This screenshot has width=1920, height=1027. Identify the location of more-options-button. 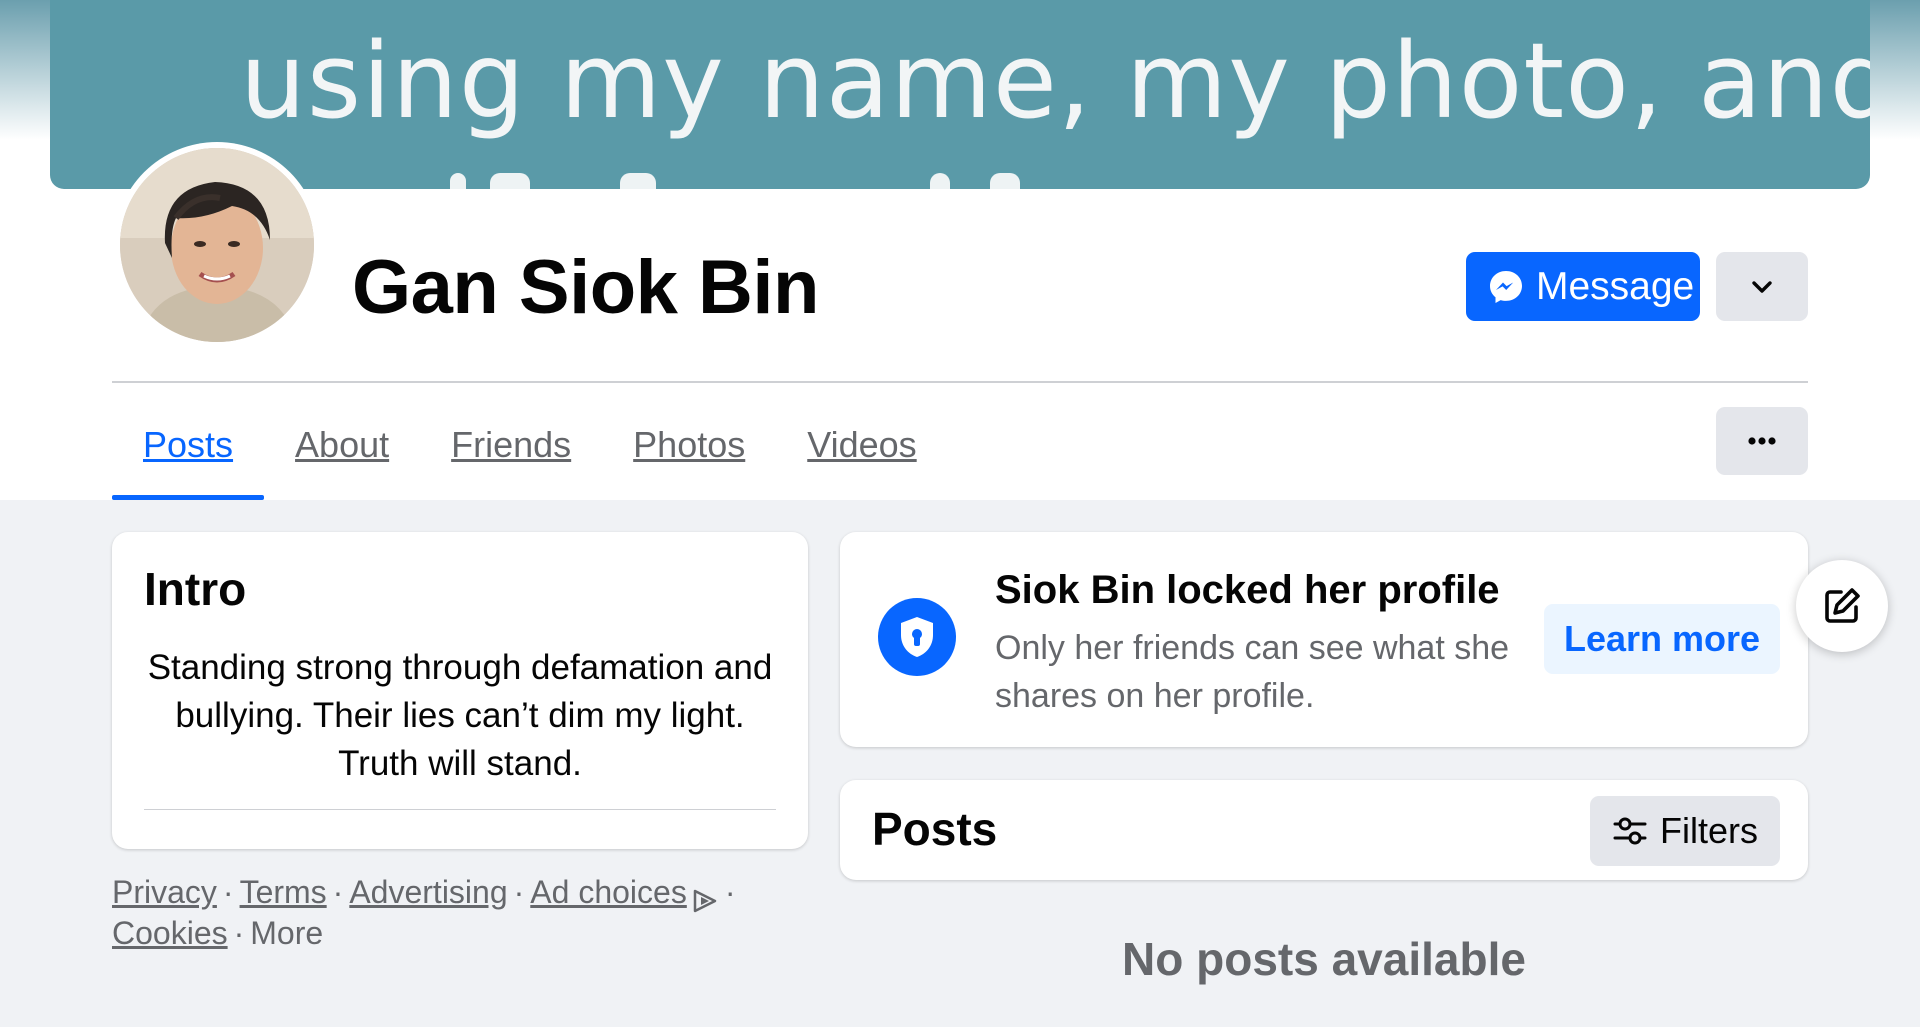
(1762, 441).